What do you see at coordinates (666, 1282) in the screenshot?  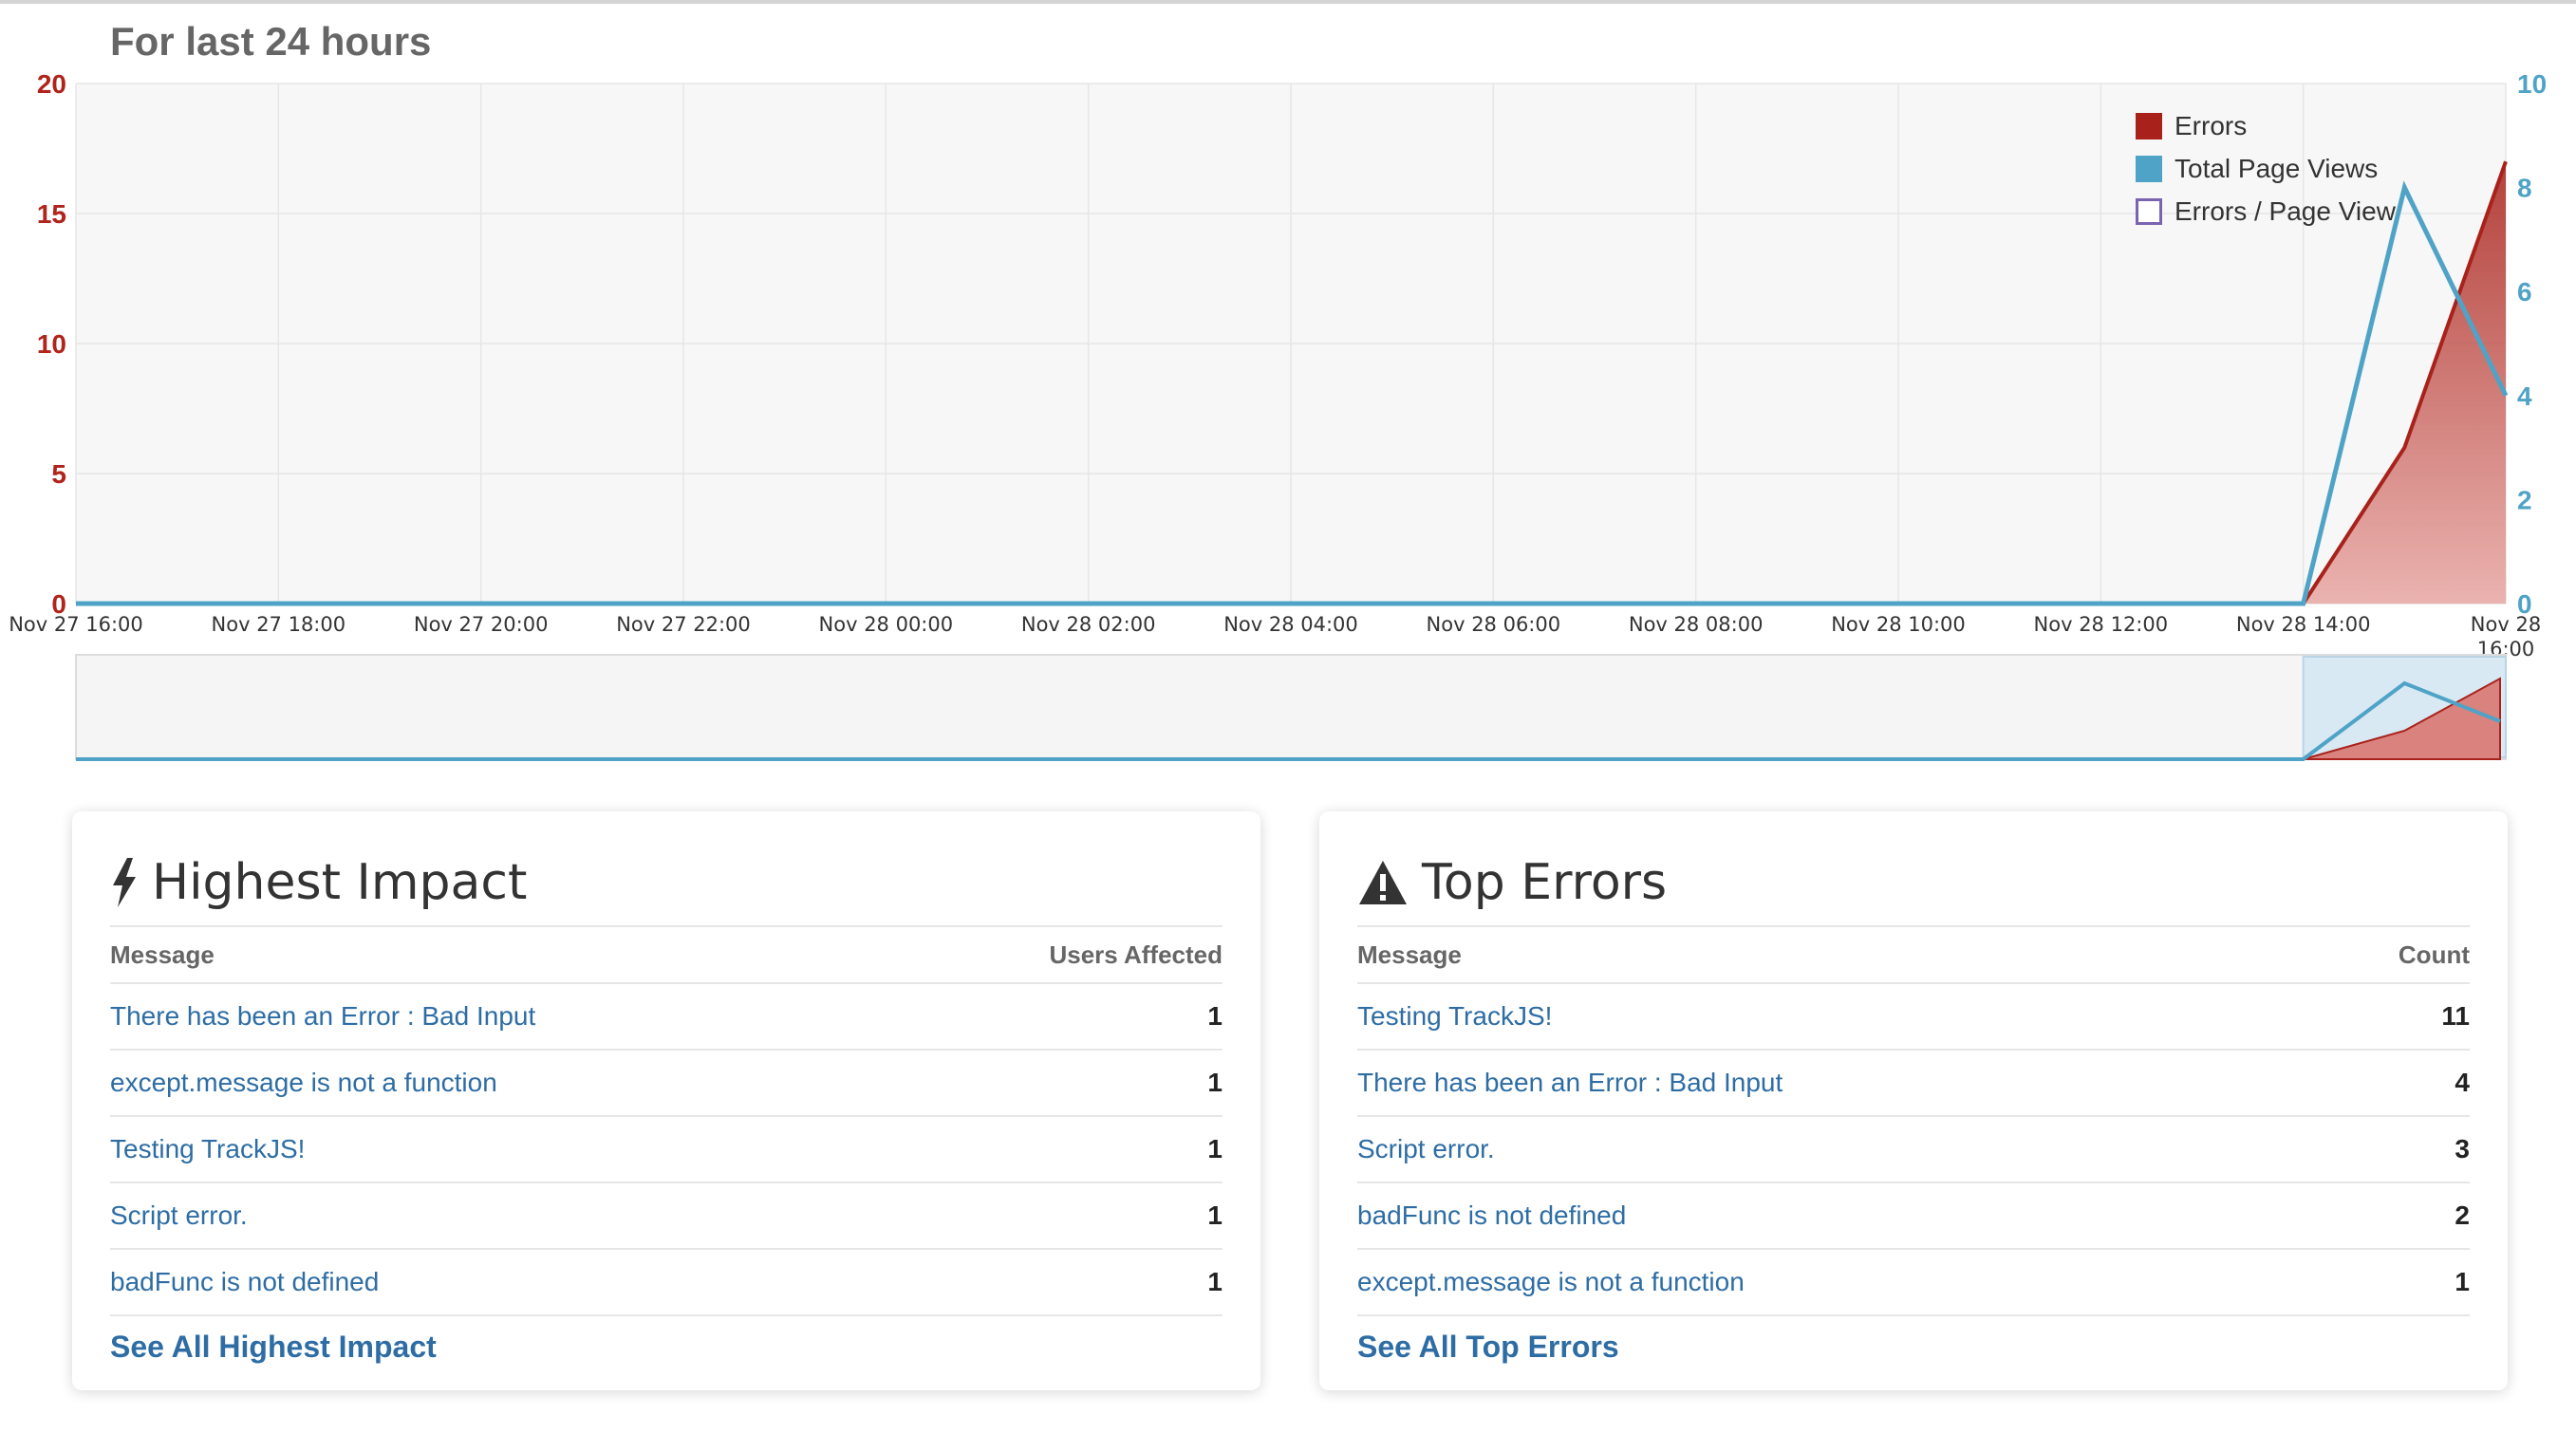 I see `table-row: badFunc is not defined 1` at bounding box center [666, 1282].